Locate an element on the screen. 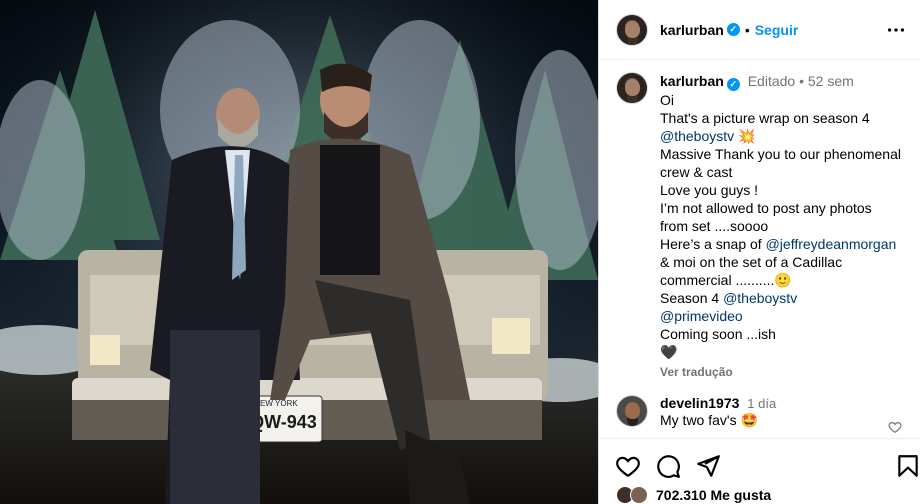 The image size is (920, 504). mention-link: @primevideo is located at coordinates (701, 316).